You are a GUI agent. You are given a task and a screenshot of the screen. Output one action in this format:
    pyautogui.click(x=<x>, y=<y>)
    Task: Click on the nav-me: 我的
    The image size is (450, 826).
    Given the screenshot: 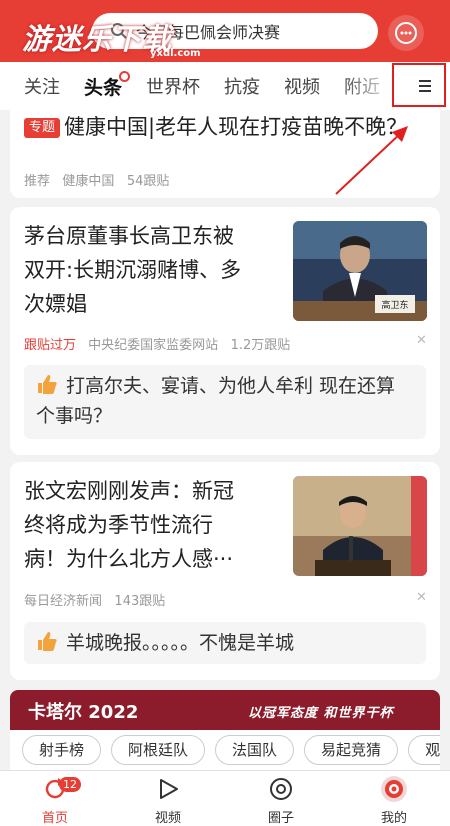 What is the action you would take?
    pyautogui.click(x=394, y=800)
    